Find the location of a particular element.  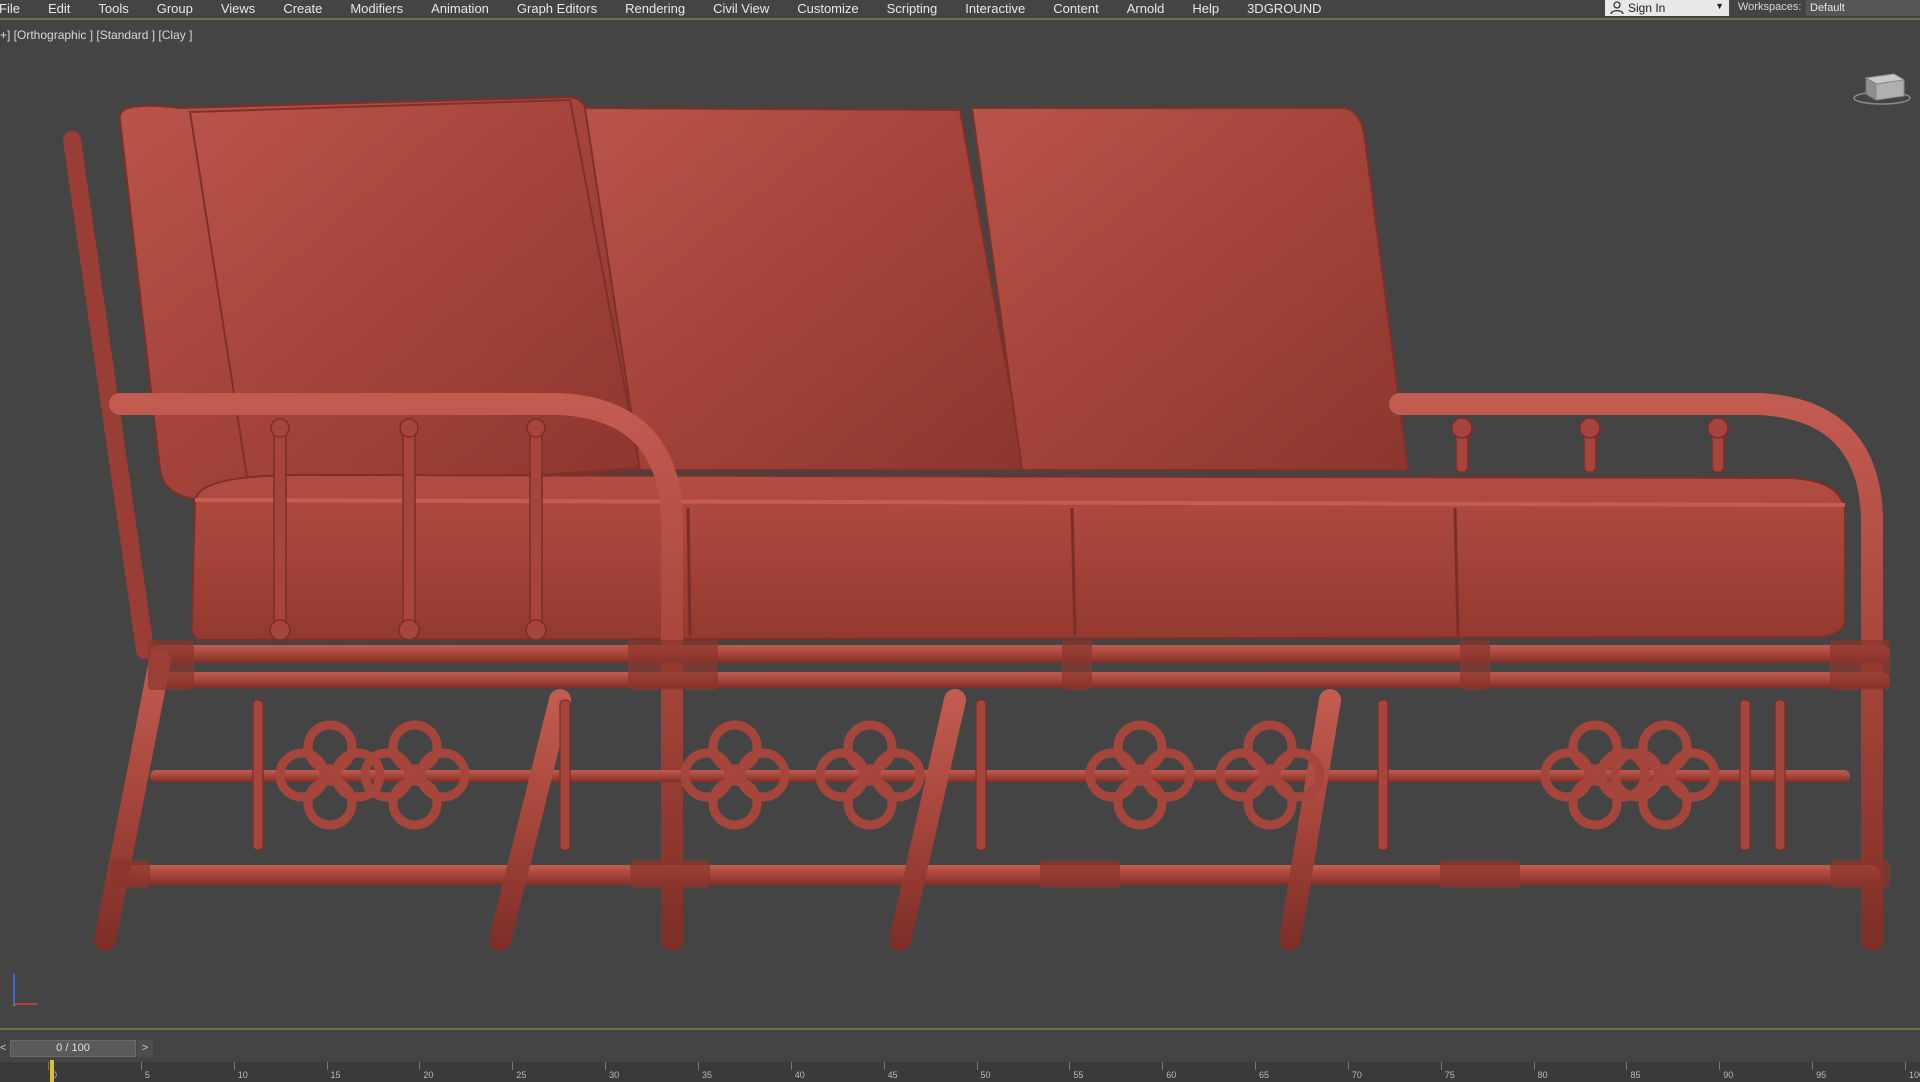

track-bar-tick-label: 45 is located at coordinates (892, 1075).